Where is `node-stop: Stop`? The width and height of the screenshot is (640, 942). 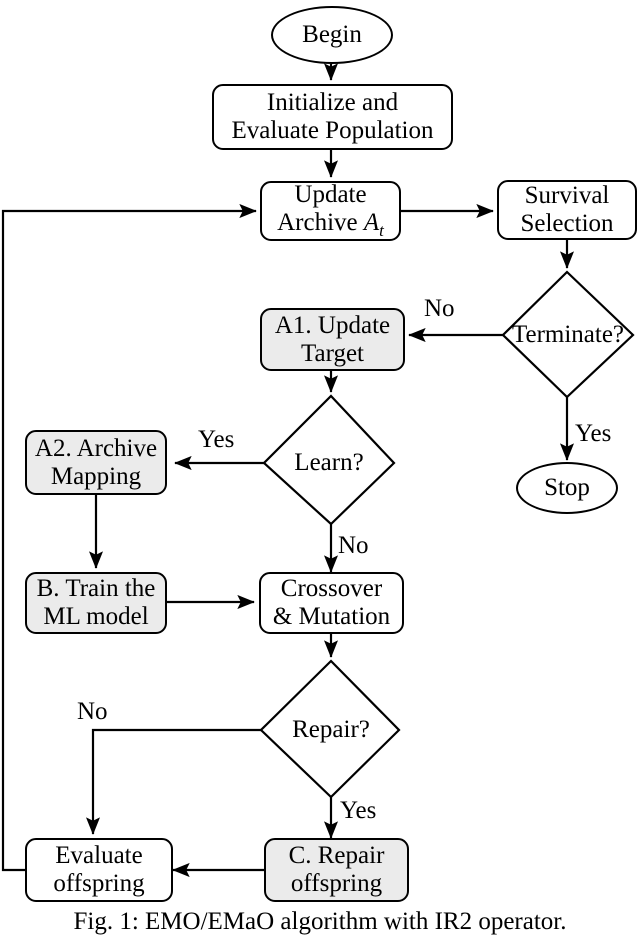 node-stop: Stop is located at coordinates (567, 488).